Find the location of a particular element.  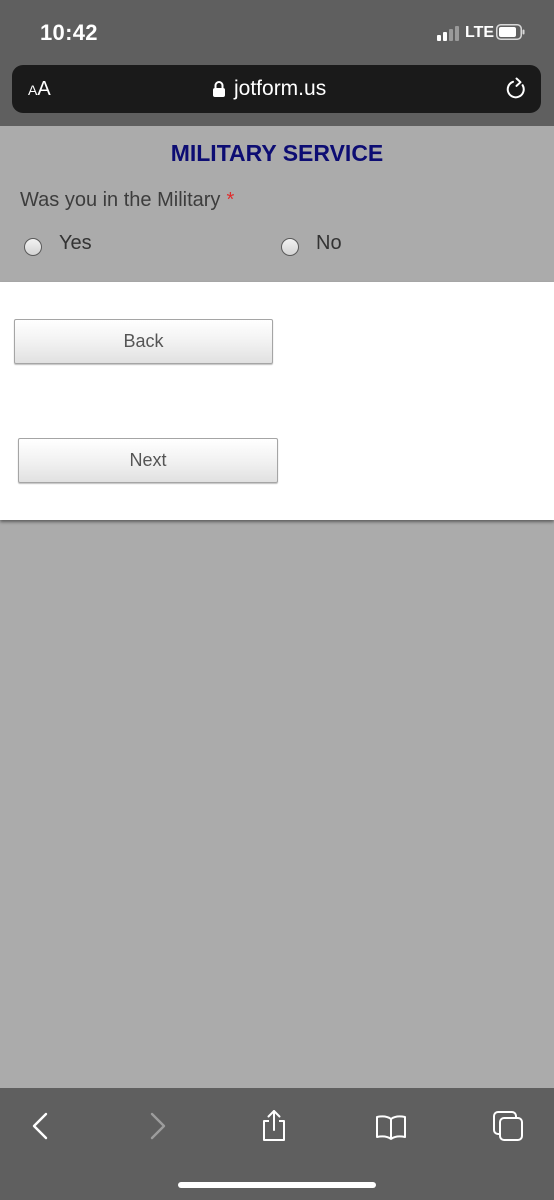

status-time: 10:42 is located at coordinates (69, 32).